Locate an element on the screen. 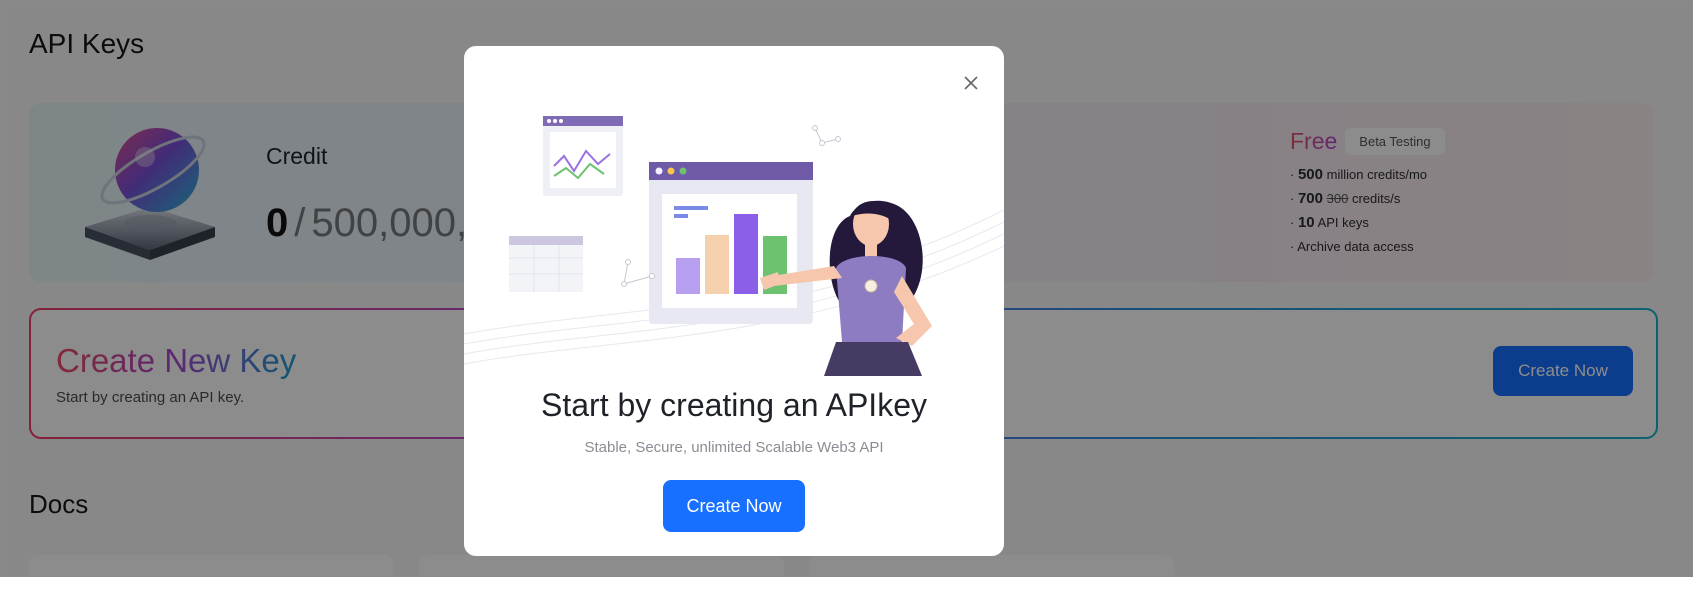 This screenshot has height=595, width=1693. dashboard-illustration is located at coordinates (734, 246).